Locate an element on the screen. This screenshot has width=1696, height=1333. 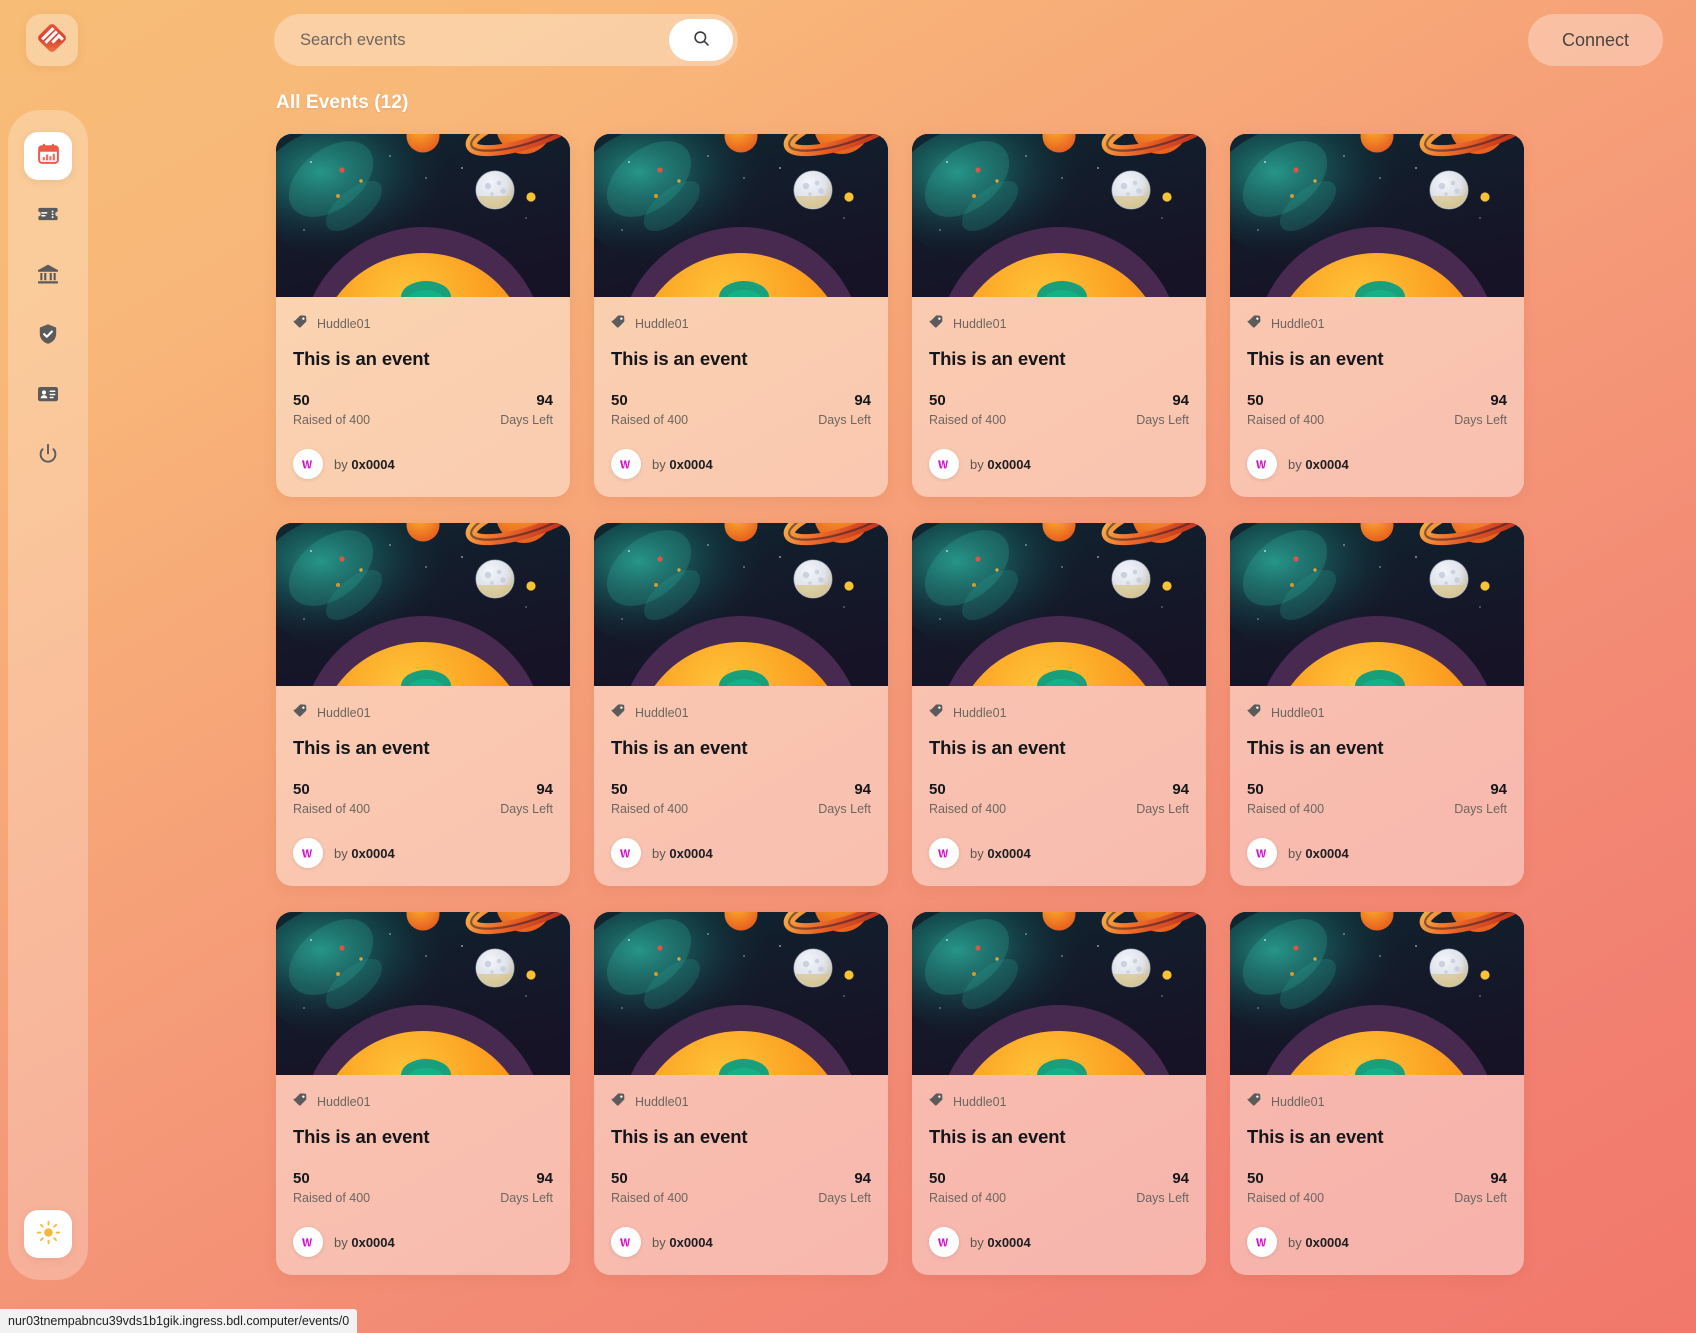
sidebar-item-tickets is located at coordinates (48, 216).